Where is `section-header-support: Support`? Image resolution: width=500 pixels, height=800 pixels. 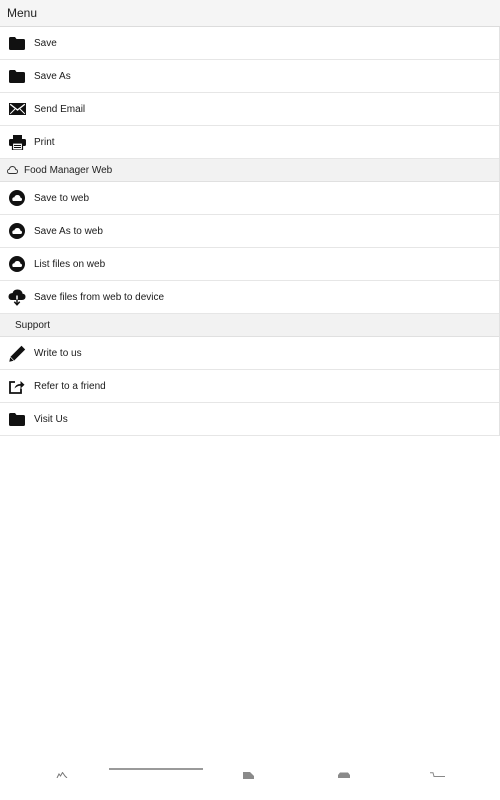 section-header-support: Support is located at coordinates (249, 325).